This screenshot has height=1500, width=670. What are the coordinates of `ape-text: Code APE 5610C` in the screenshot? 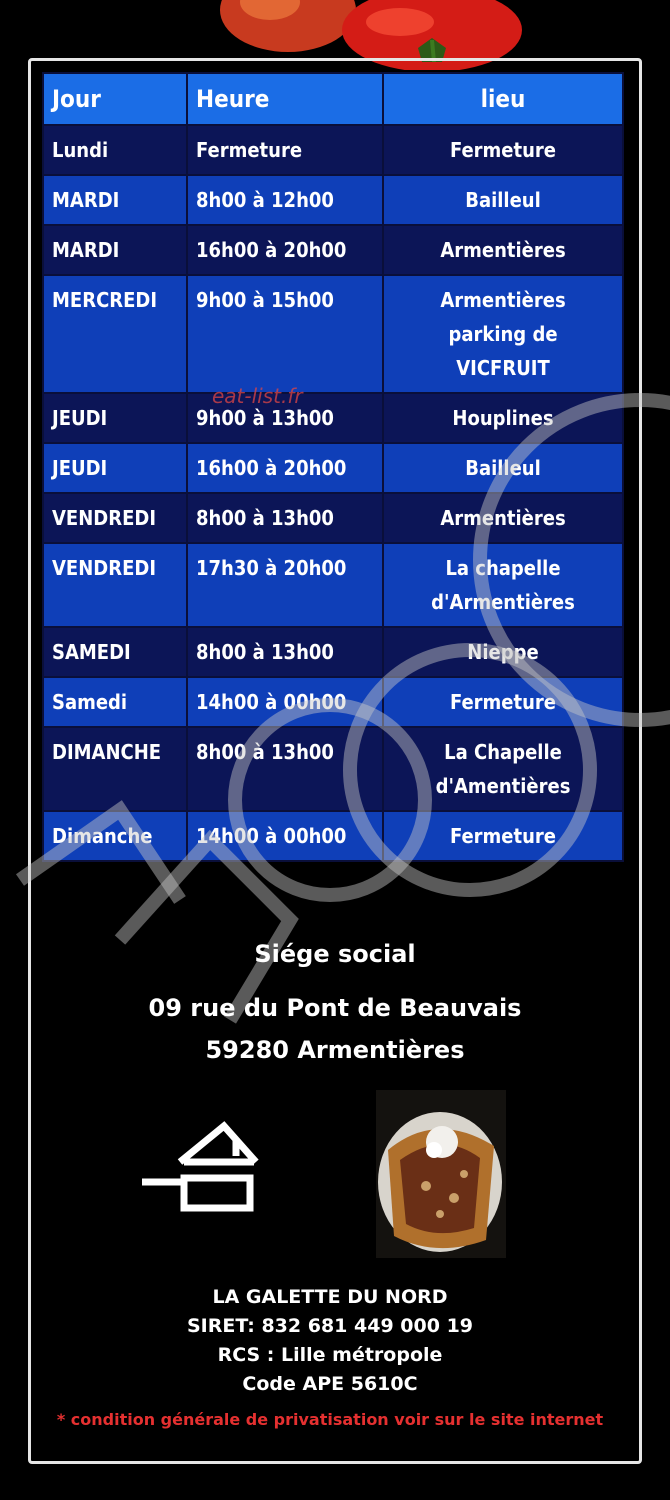 It's located at (330, 1384).